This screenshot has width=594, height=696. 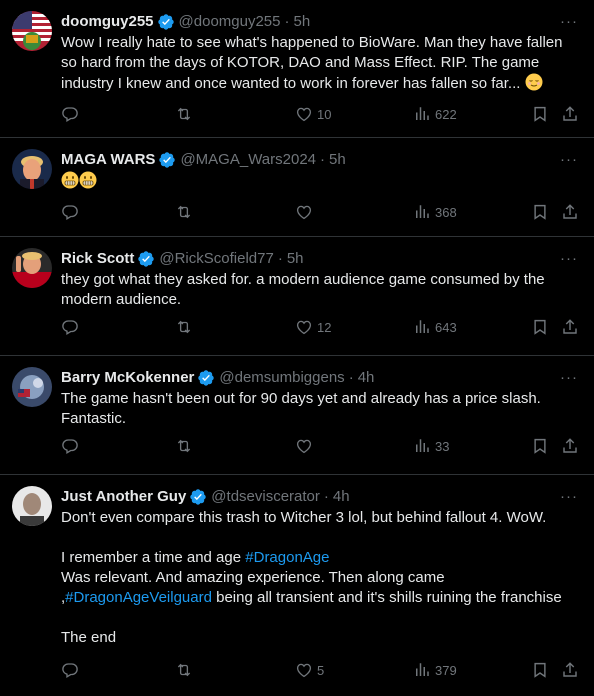 What do you see at coordinates (97, 259) in the screenshot?
I see `display-name: Rick Scott` at bounding box center [97, 259].